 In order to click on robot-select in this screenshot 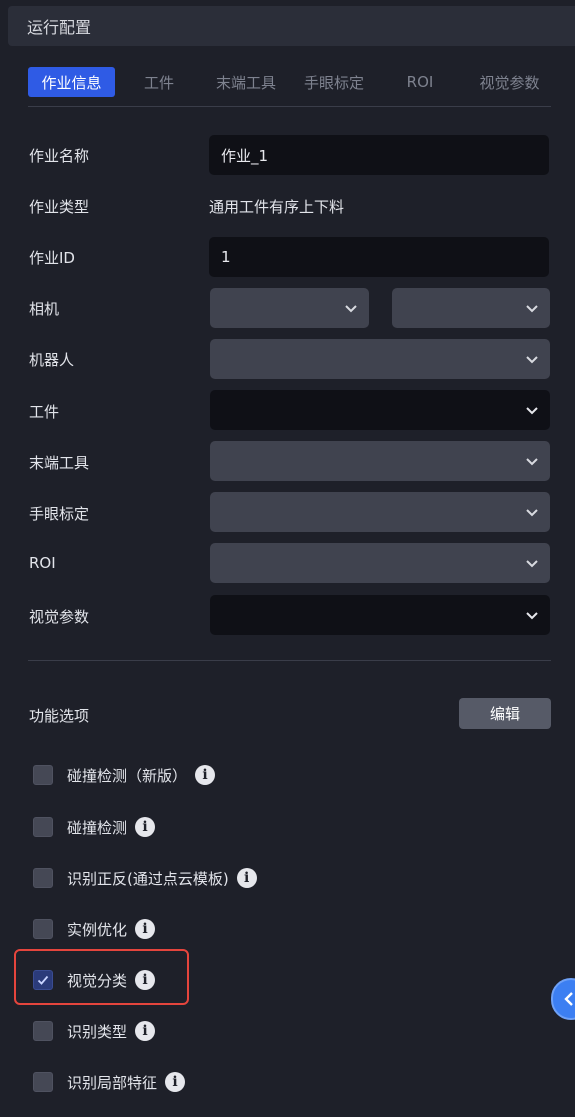, I will do `click(380, 359)`.